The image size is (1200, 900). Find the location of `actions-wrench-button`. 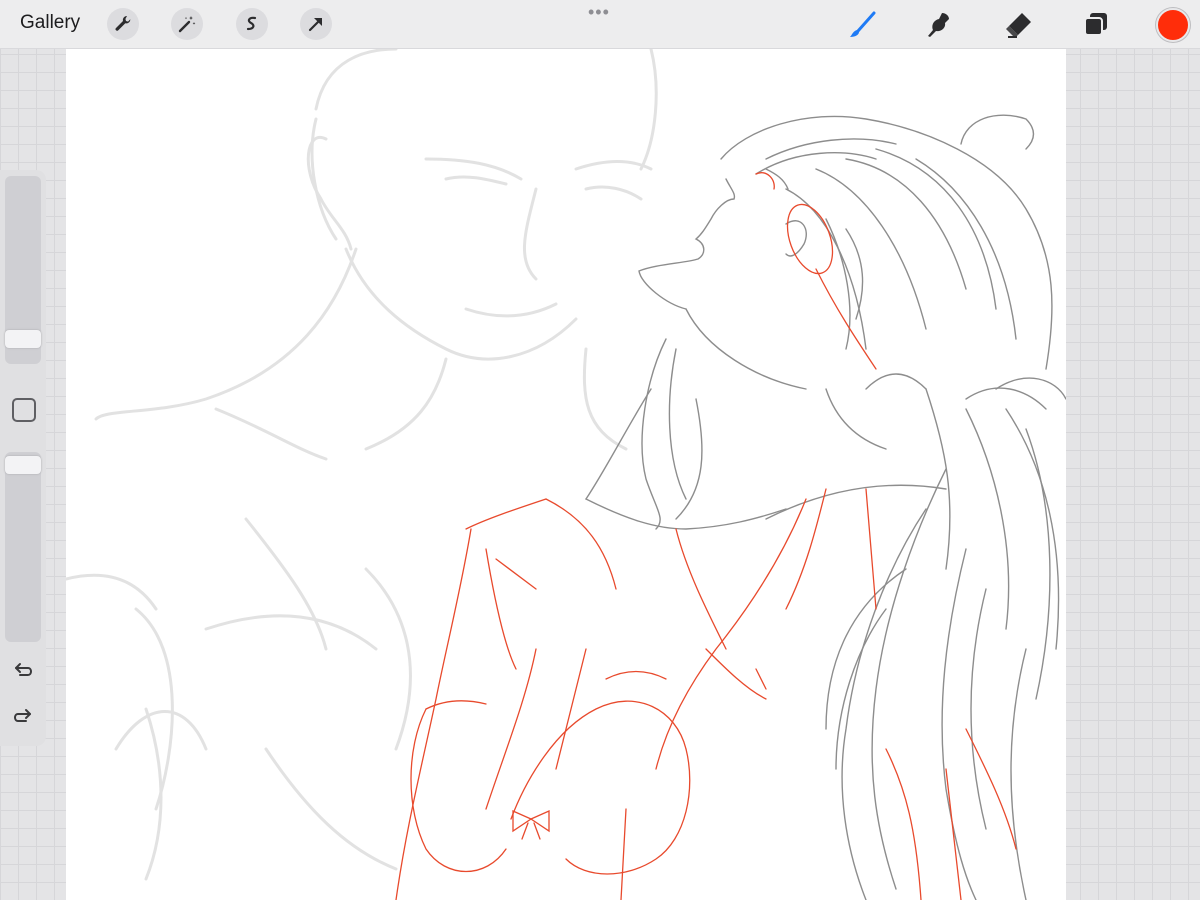

actions-wrench-button is located at coordinates (123, 24).